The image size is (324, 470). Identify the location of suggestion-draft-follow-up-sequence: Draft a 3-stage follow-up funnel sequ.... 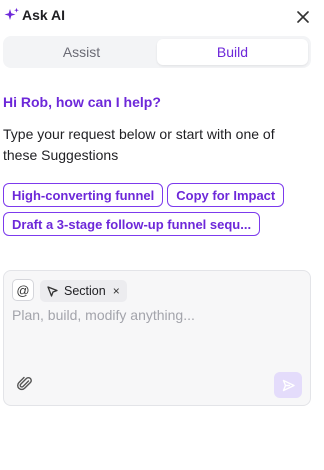
(132, 224).